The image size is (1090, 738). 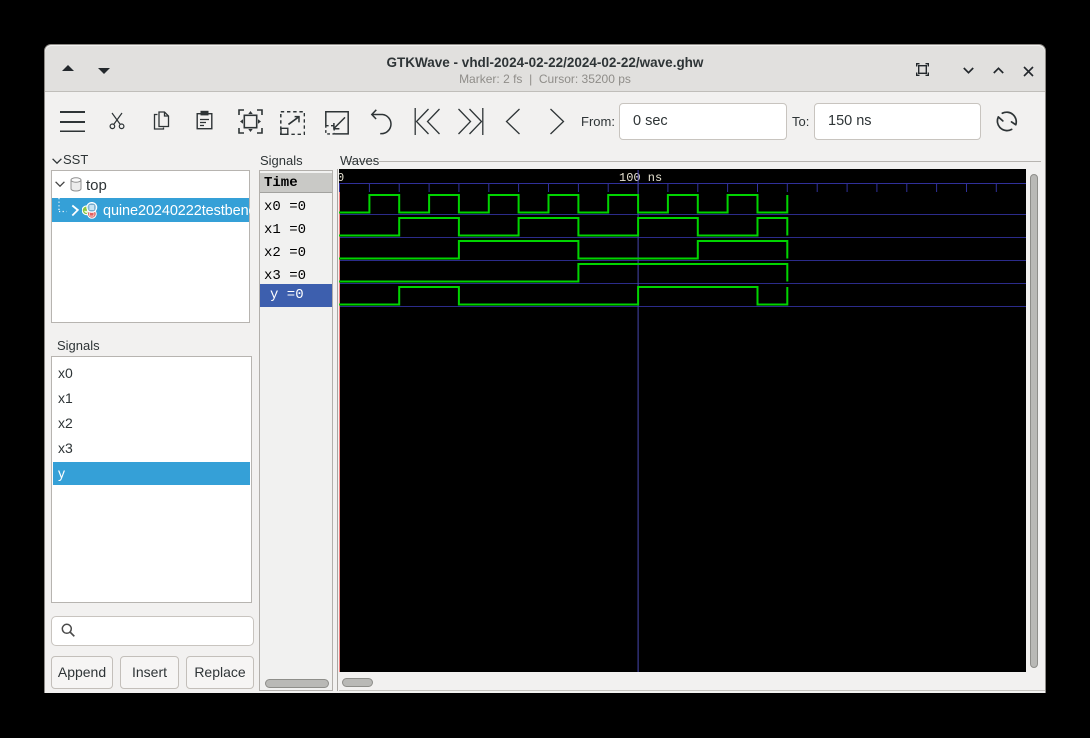 What do you see at coordinates (640, 178) in the screenshot?
I see `svg-text: 100 ns` at bounding box center [640, 178].